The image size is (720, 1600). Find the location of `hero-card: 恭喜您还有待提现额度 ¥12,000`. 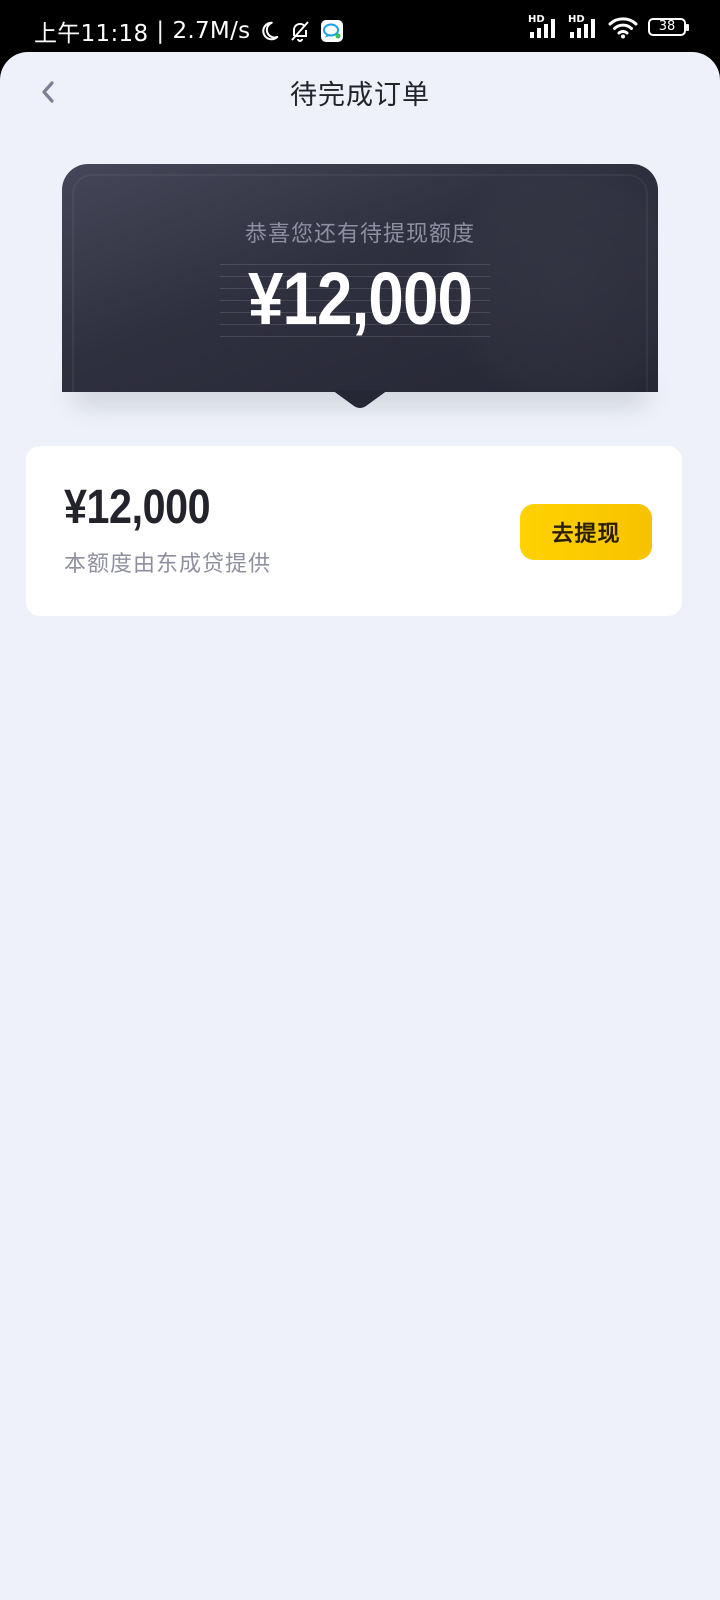

hero-card: 恭喜您还有待提现额度 ¥12,000 is located at coordinates (360, 287).